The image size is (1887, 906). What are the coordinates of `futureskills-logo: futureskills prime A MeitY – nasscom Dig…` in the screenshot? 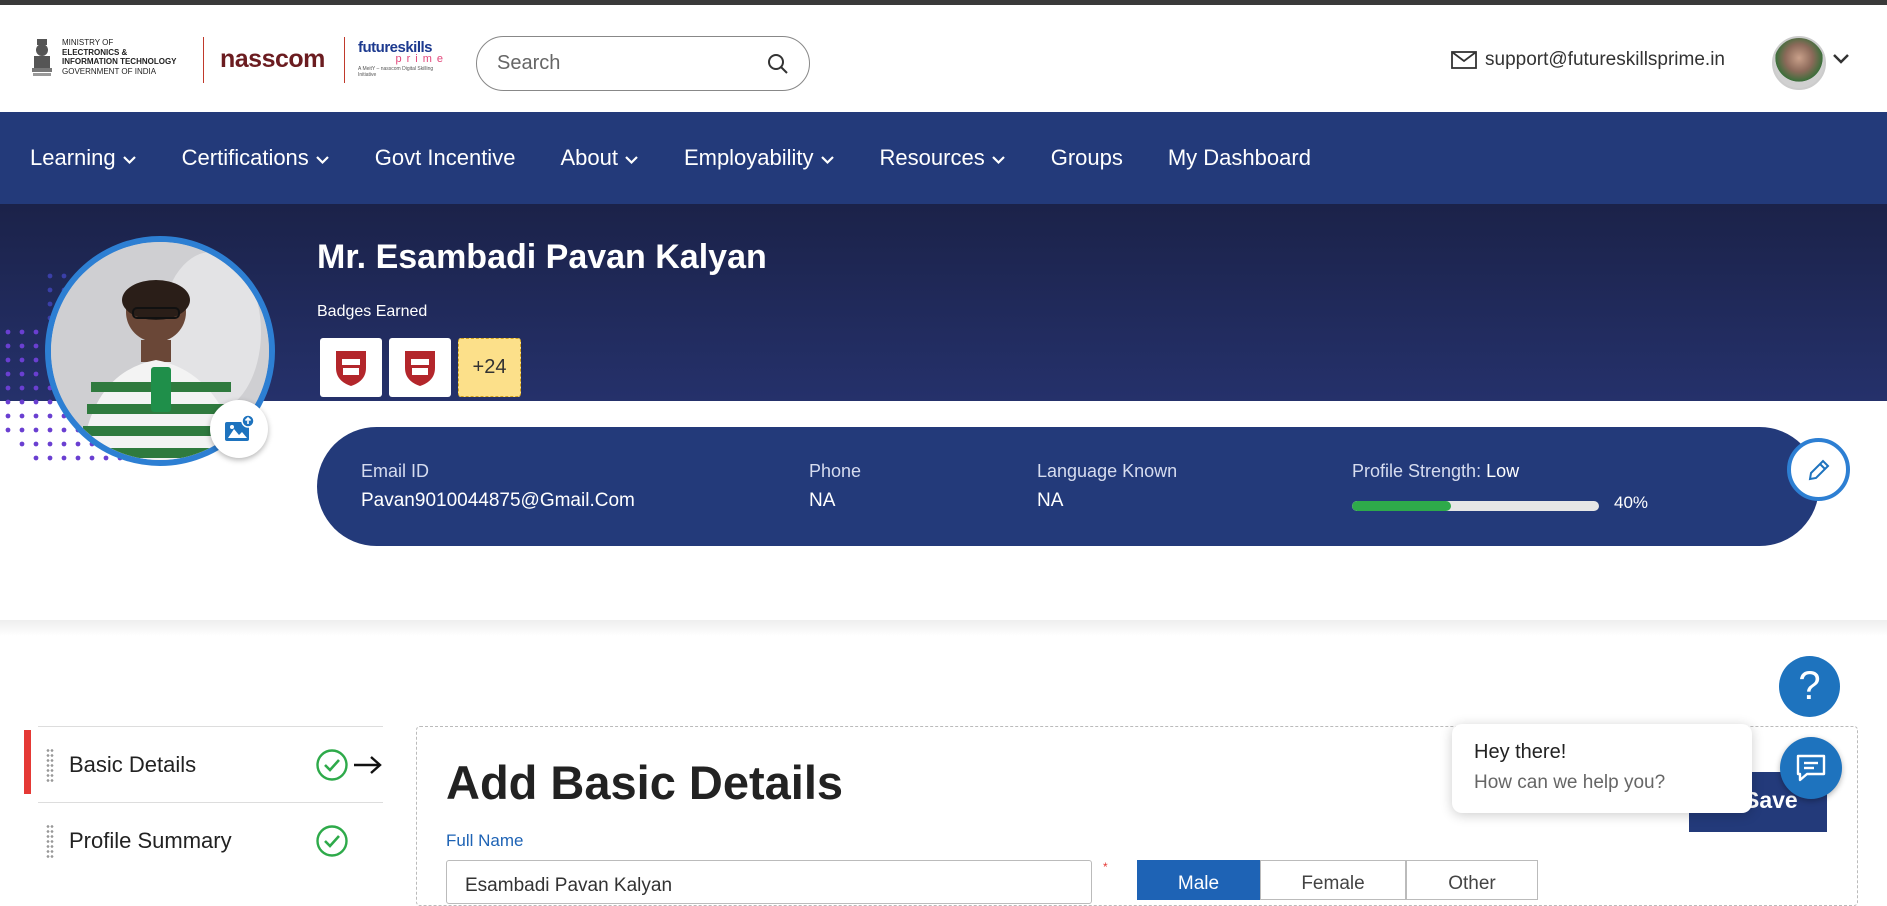 It's located at (403, 58).